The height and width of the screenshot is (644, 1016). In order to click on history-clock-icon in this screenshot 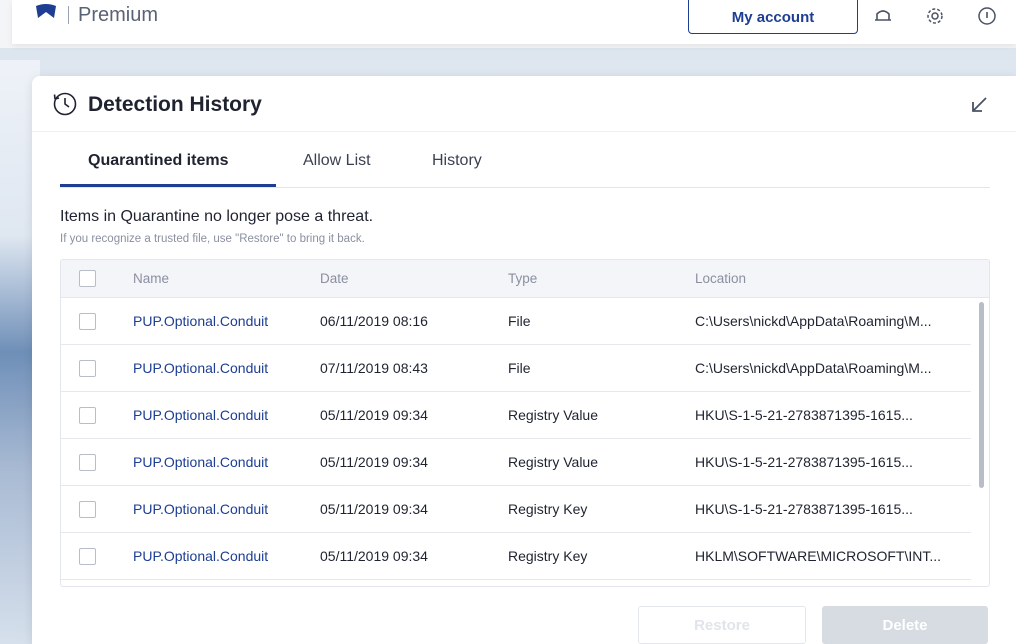, I will do `click(65, 104)`.